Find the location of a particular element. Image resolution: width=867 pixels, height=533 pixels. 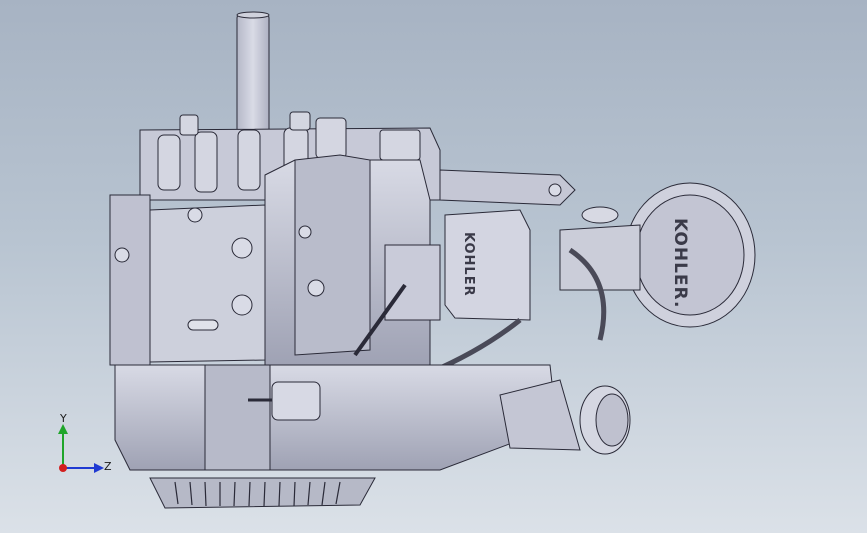

crankcase-left is located at coordinates (130, 280).